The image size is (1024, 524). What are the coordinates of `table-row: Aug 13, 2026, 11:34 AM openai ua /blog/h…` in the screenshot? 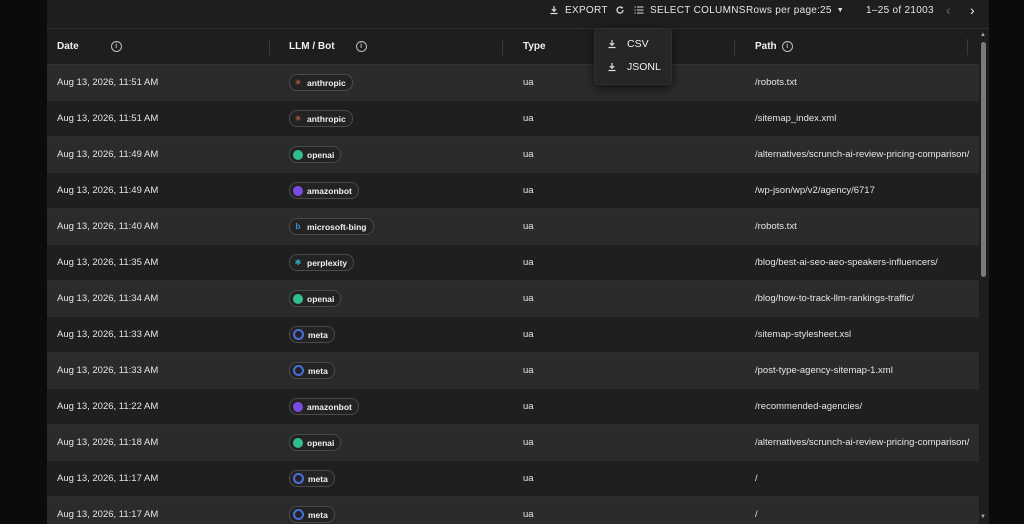 It's located at (513, 299).